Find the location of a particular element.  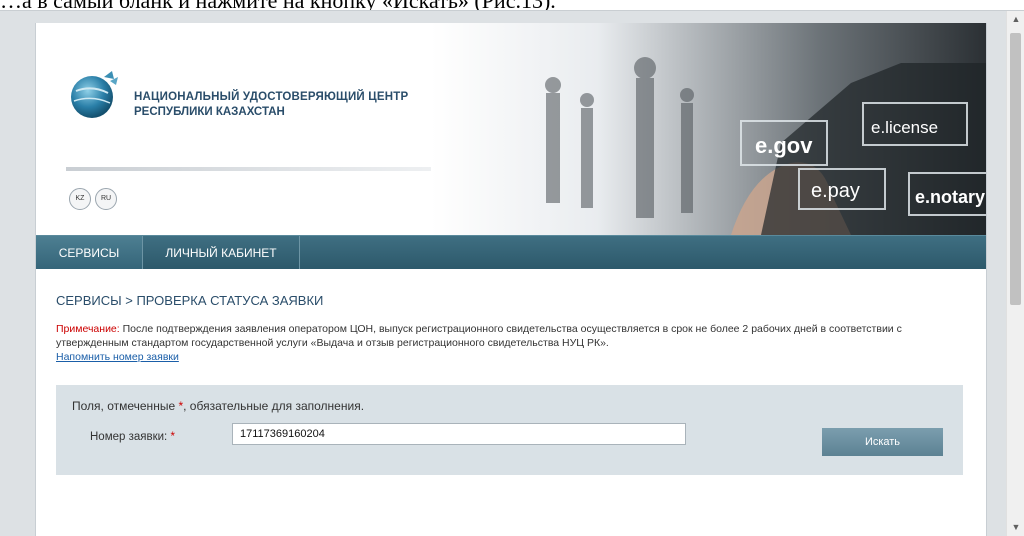

remind-request-number-link: Напомнить номер заявки is located at coordinates (117, 357).